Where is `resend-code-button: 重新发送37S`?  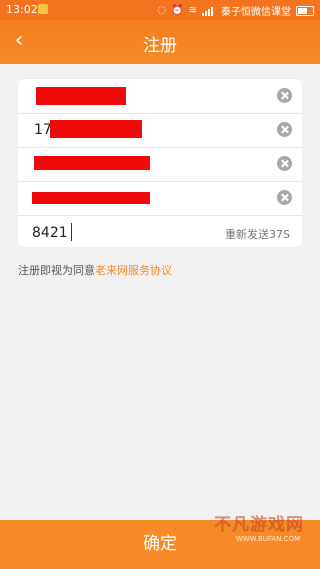 resend-code-button: 重新发送37S is located at coordinates (257, 234).